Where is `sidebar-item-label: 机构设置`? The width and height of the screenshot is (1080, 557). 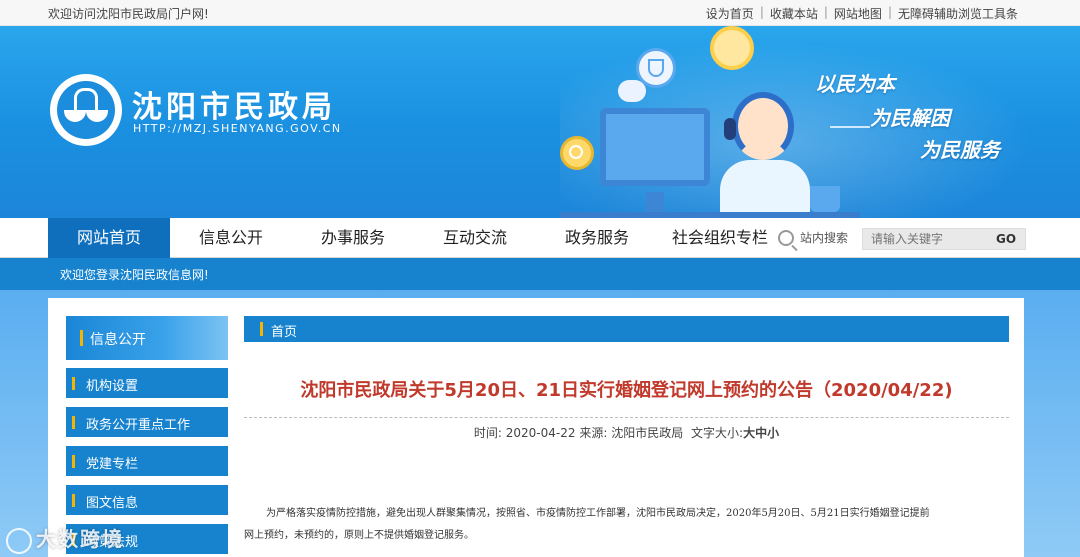 sidebar-item-label: 机构设置 is located at coordinates (112, 386).